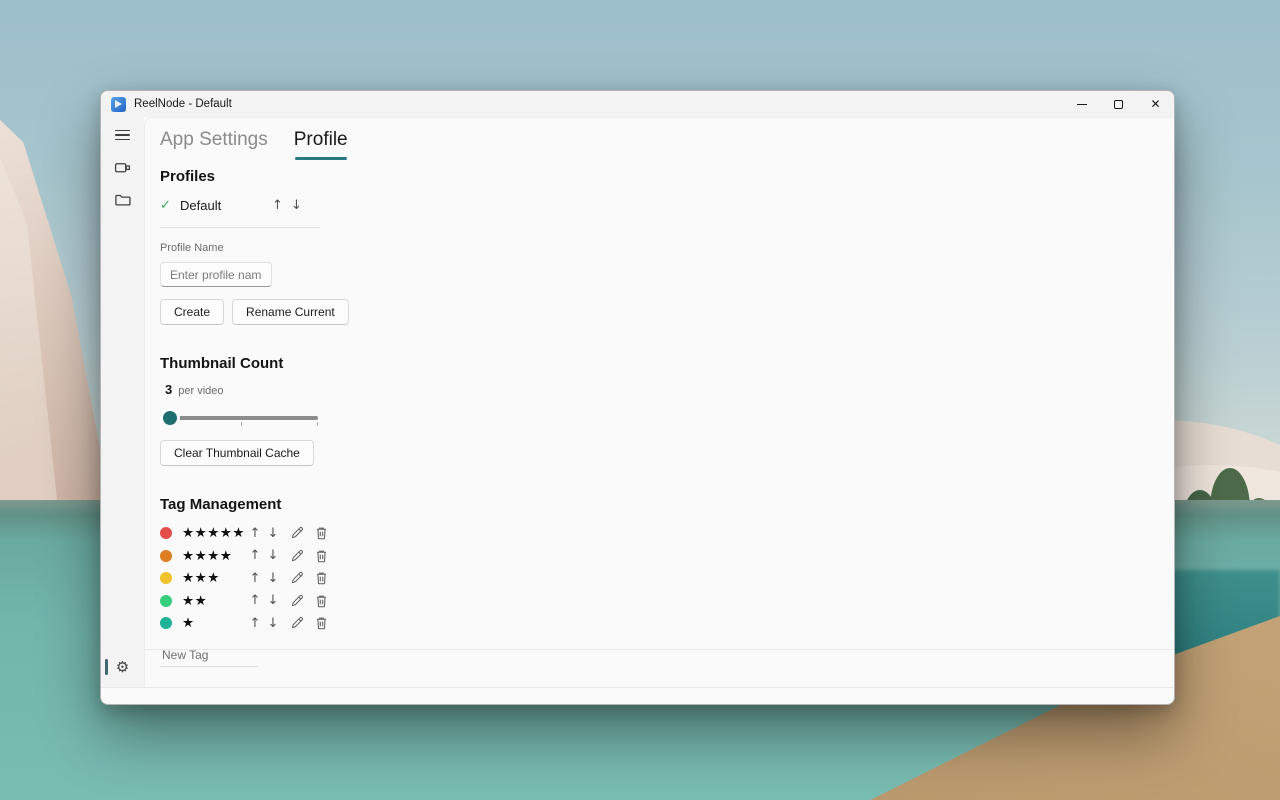 The width and height of the screenshot is (1280, 800). I want to click on nav-selection-indicator, so click(106, 667).